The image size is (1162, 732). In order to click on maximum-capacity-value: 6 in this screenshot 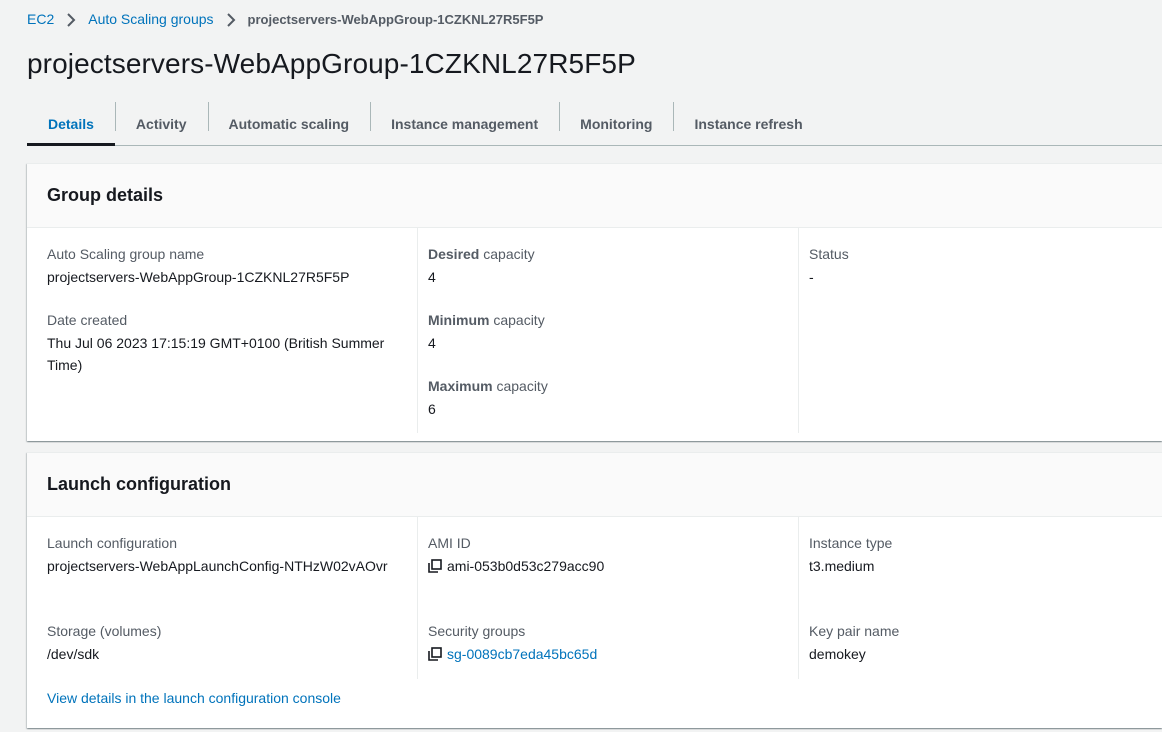, I will do `click(432, 409)`.